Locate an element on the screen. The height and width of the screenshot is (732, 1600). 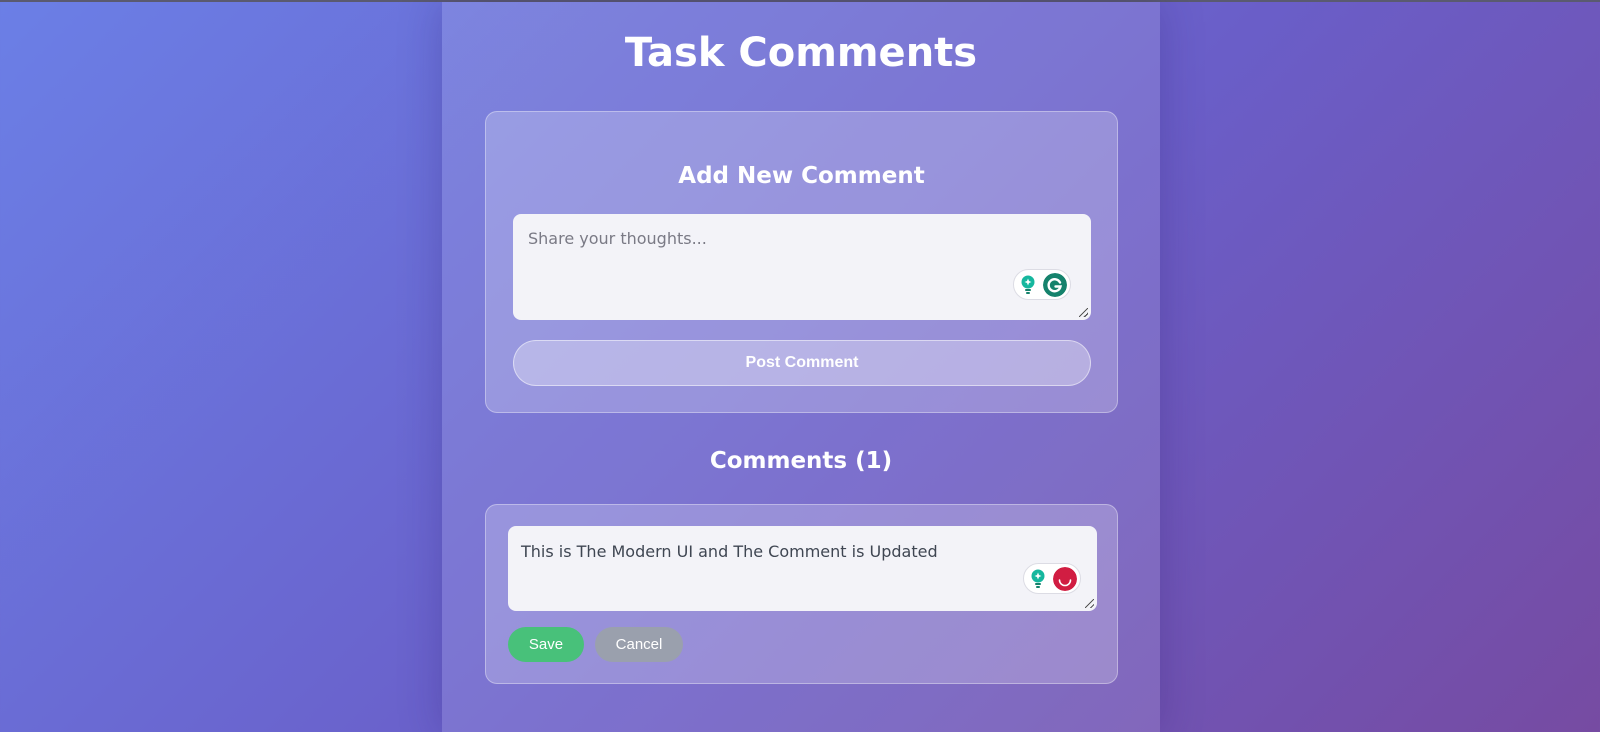
post-comment-button: Post Comment is located at coordinates (802, 363).